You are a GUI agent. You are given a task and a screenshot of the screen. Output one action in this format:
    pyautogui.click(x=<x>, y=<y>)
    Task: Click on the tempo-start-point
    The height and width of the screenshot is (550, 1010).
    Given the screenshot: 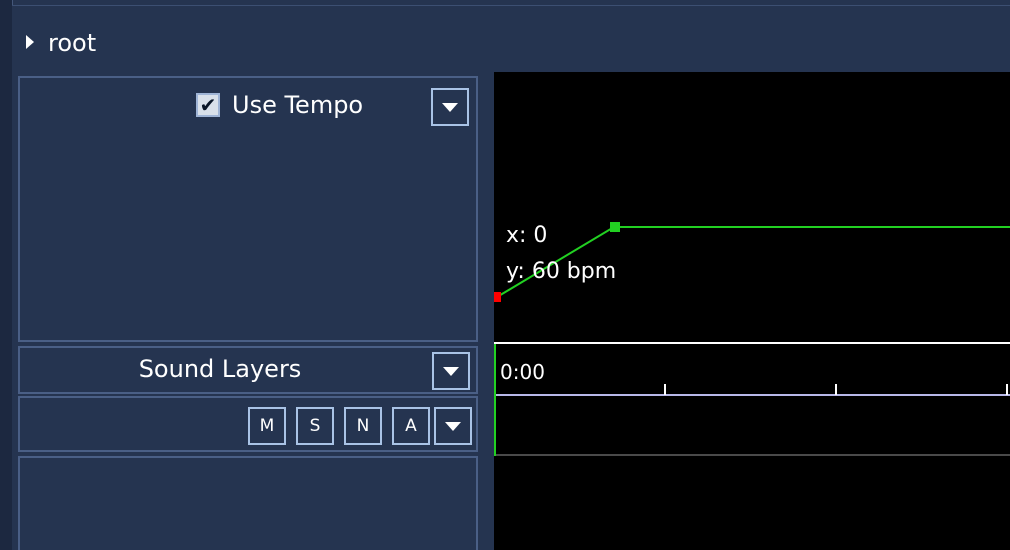 What is the action you would take?
    pyautogui.click(x=497, y=297)
    